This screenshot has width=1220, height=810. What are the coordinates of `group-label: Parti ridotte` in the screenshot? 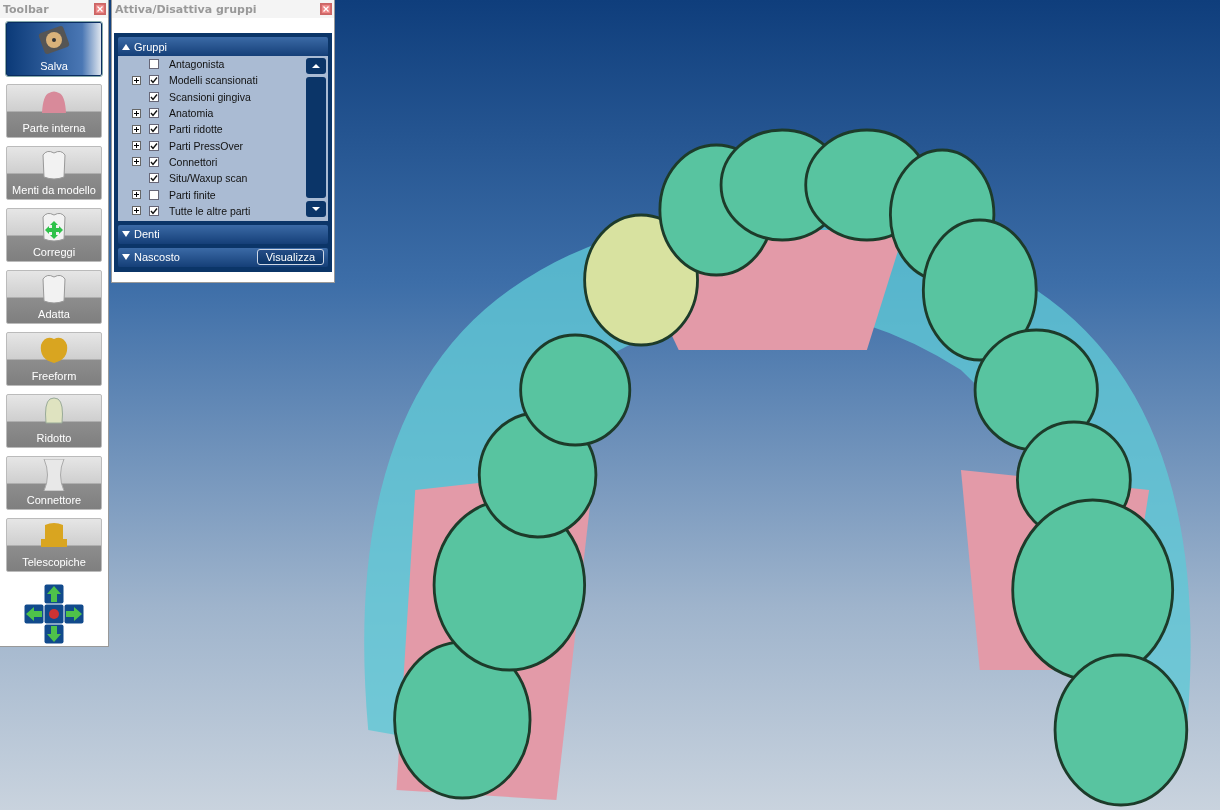 It's located at (196, 129).